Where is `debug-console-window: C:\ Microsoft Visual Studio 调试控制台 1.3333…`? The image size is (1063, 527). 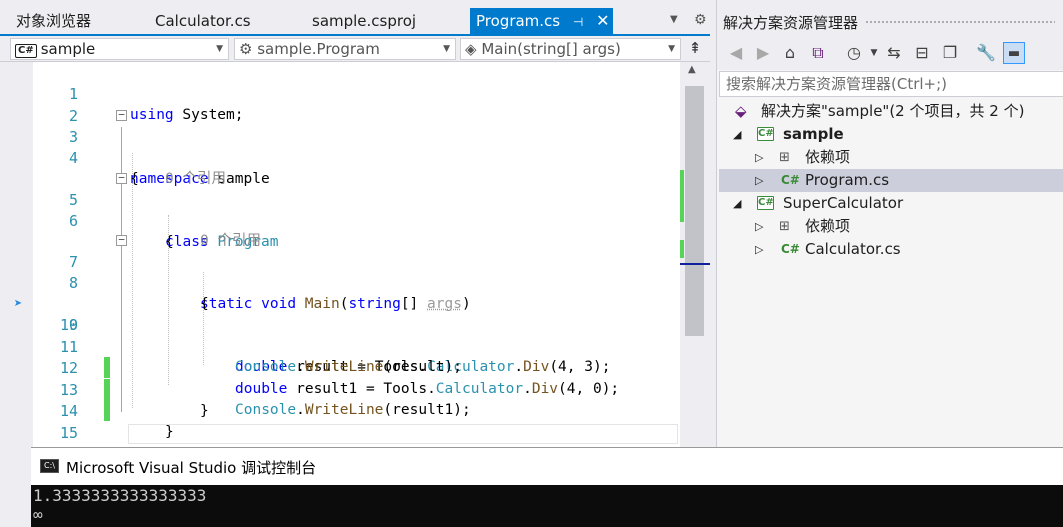 debug-console-window: C:\ Microsoft Visual Studio 调试控制台 1.3333… is located at coordinates (547, 487).